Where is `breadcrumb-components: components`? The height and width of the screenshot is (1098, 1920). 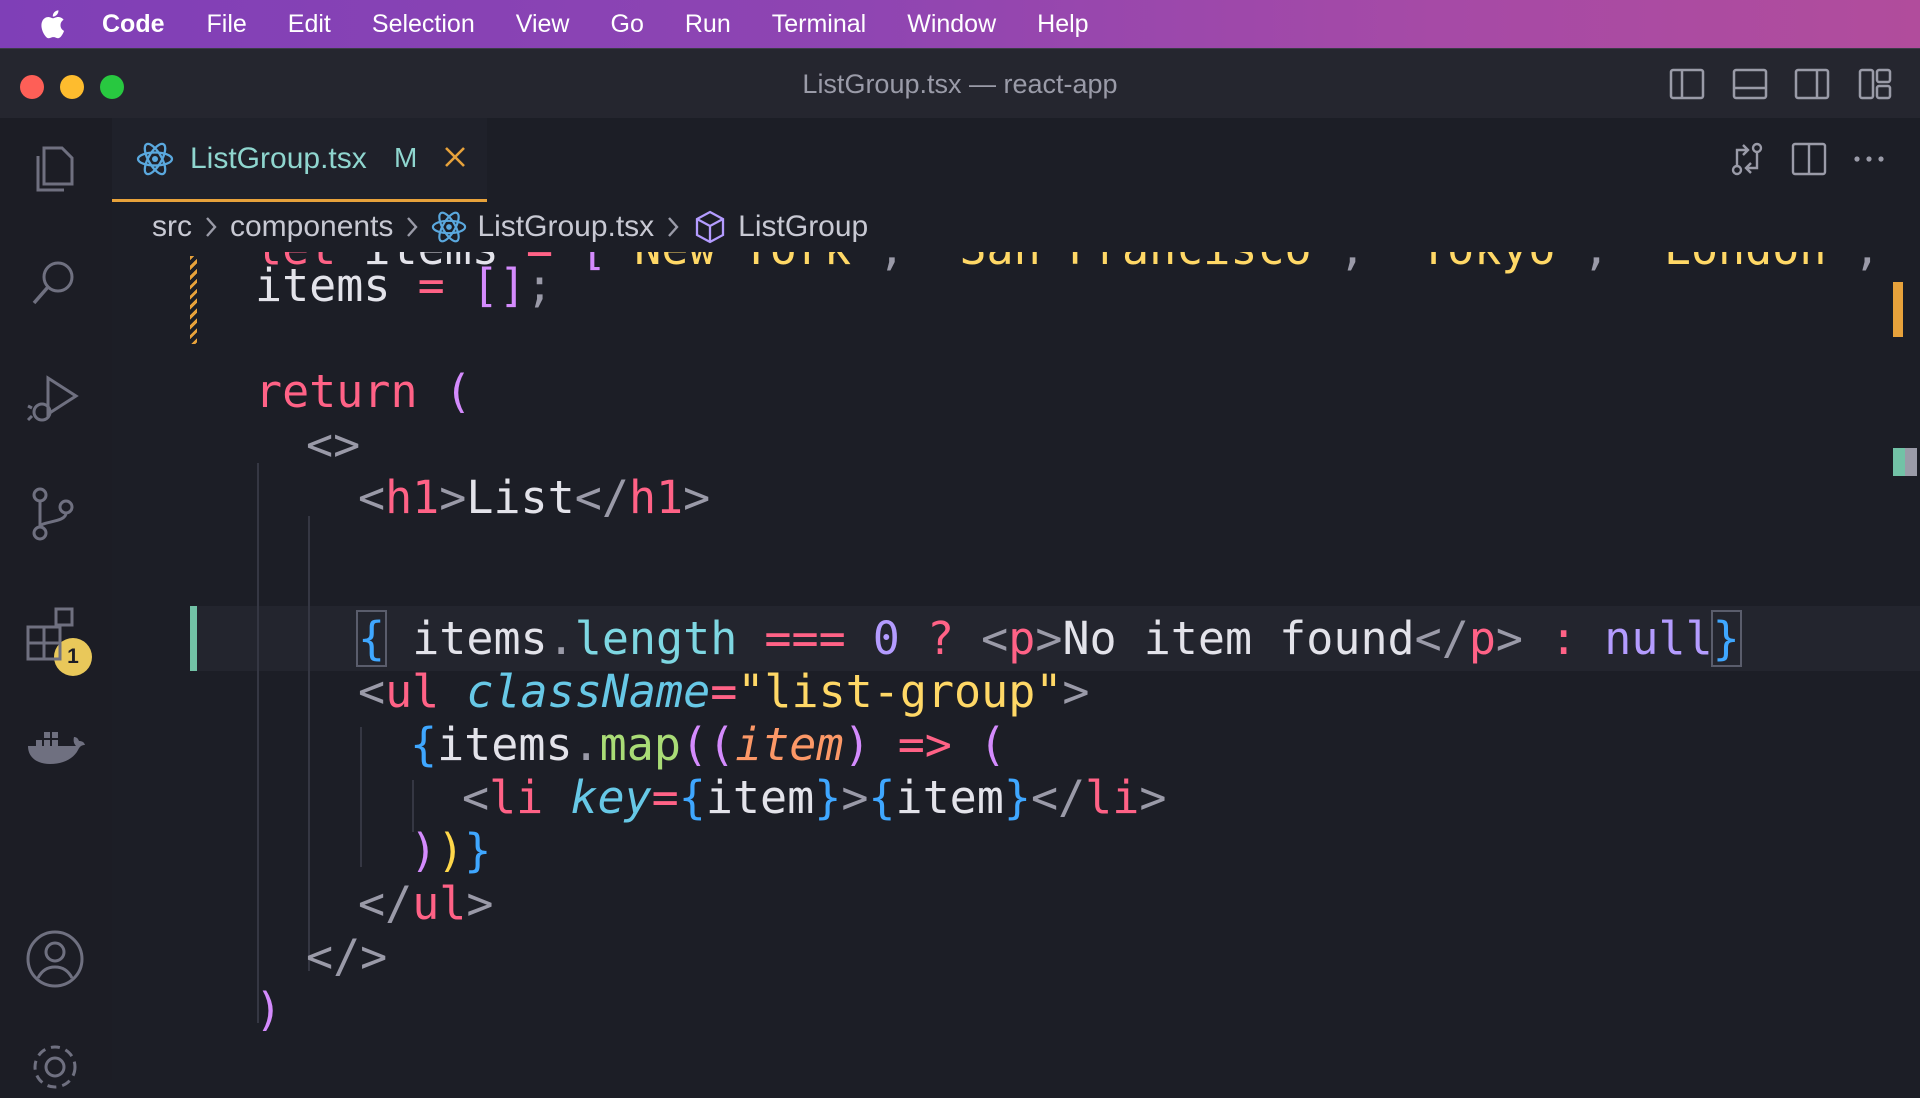 breadcrumb-components: components is located at coordinates (311, 227).